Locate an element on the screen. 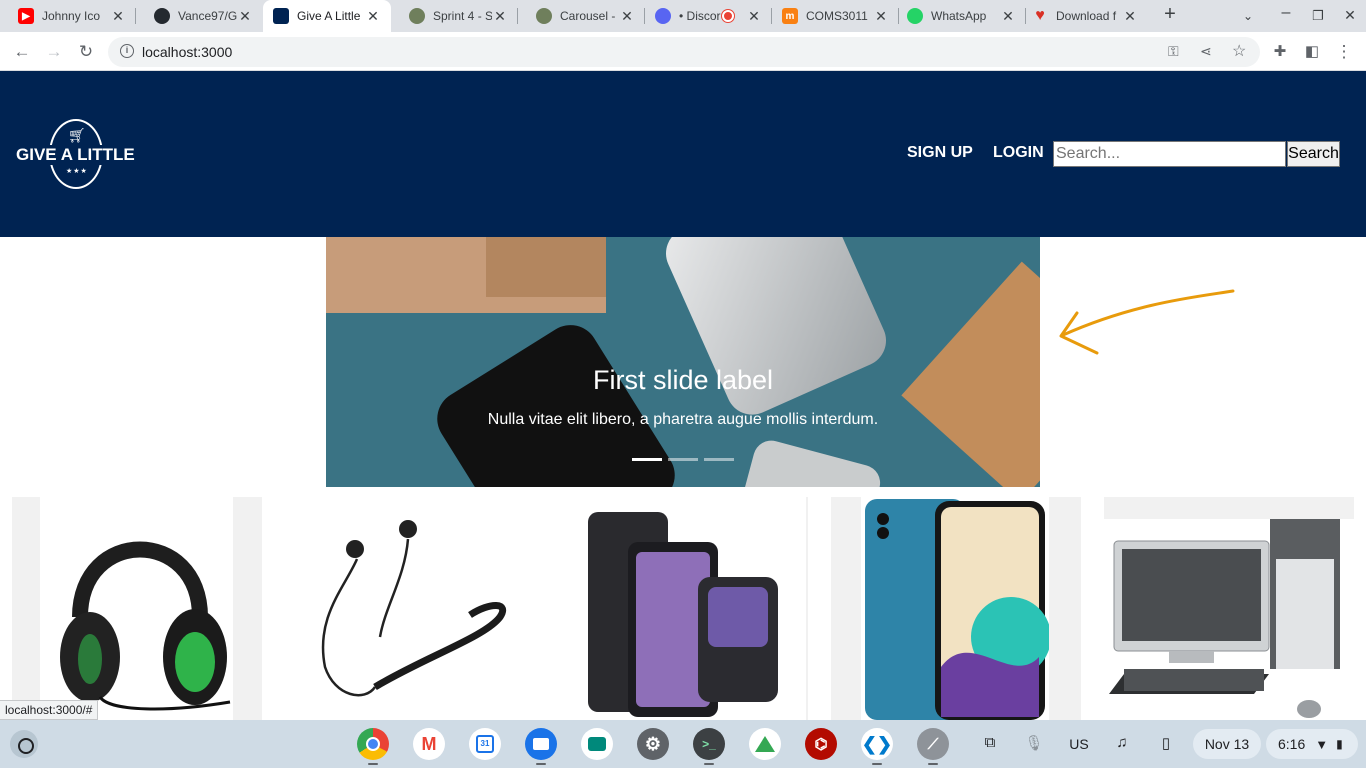  link-status-bar: localhost:3000/# is located at coordinates (49, 710).